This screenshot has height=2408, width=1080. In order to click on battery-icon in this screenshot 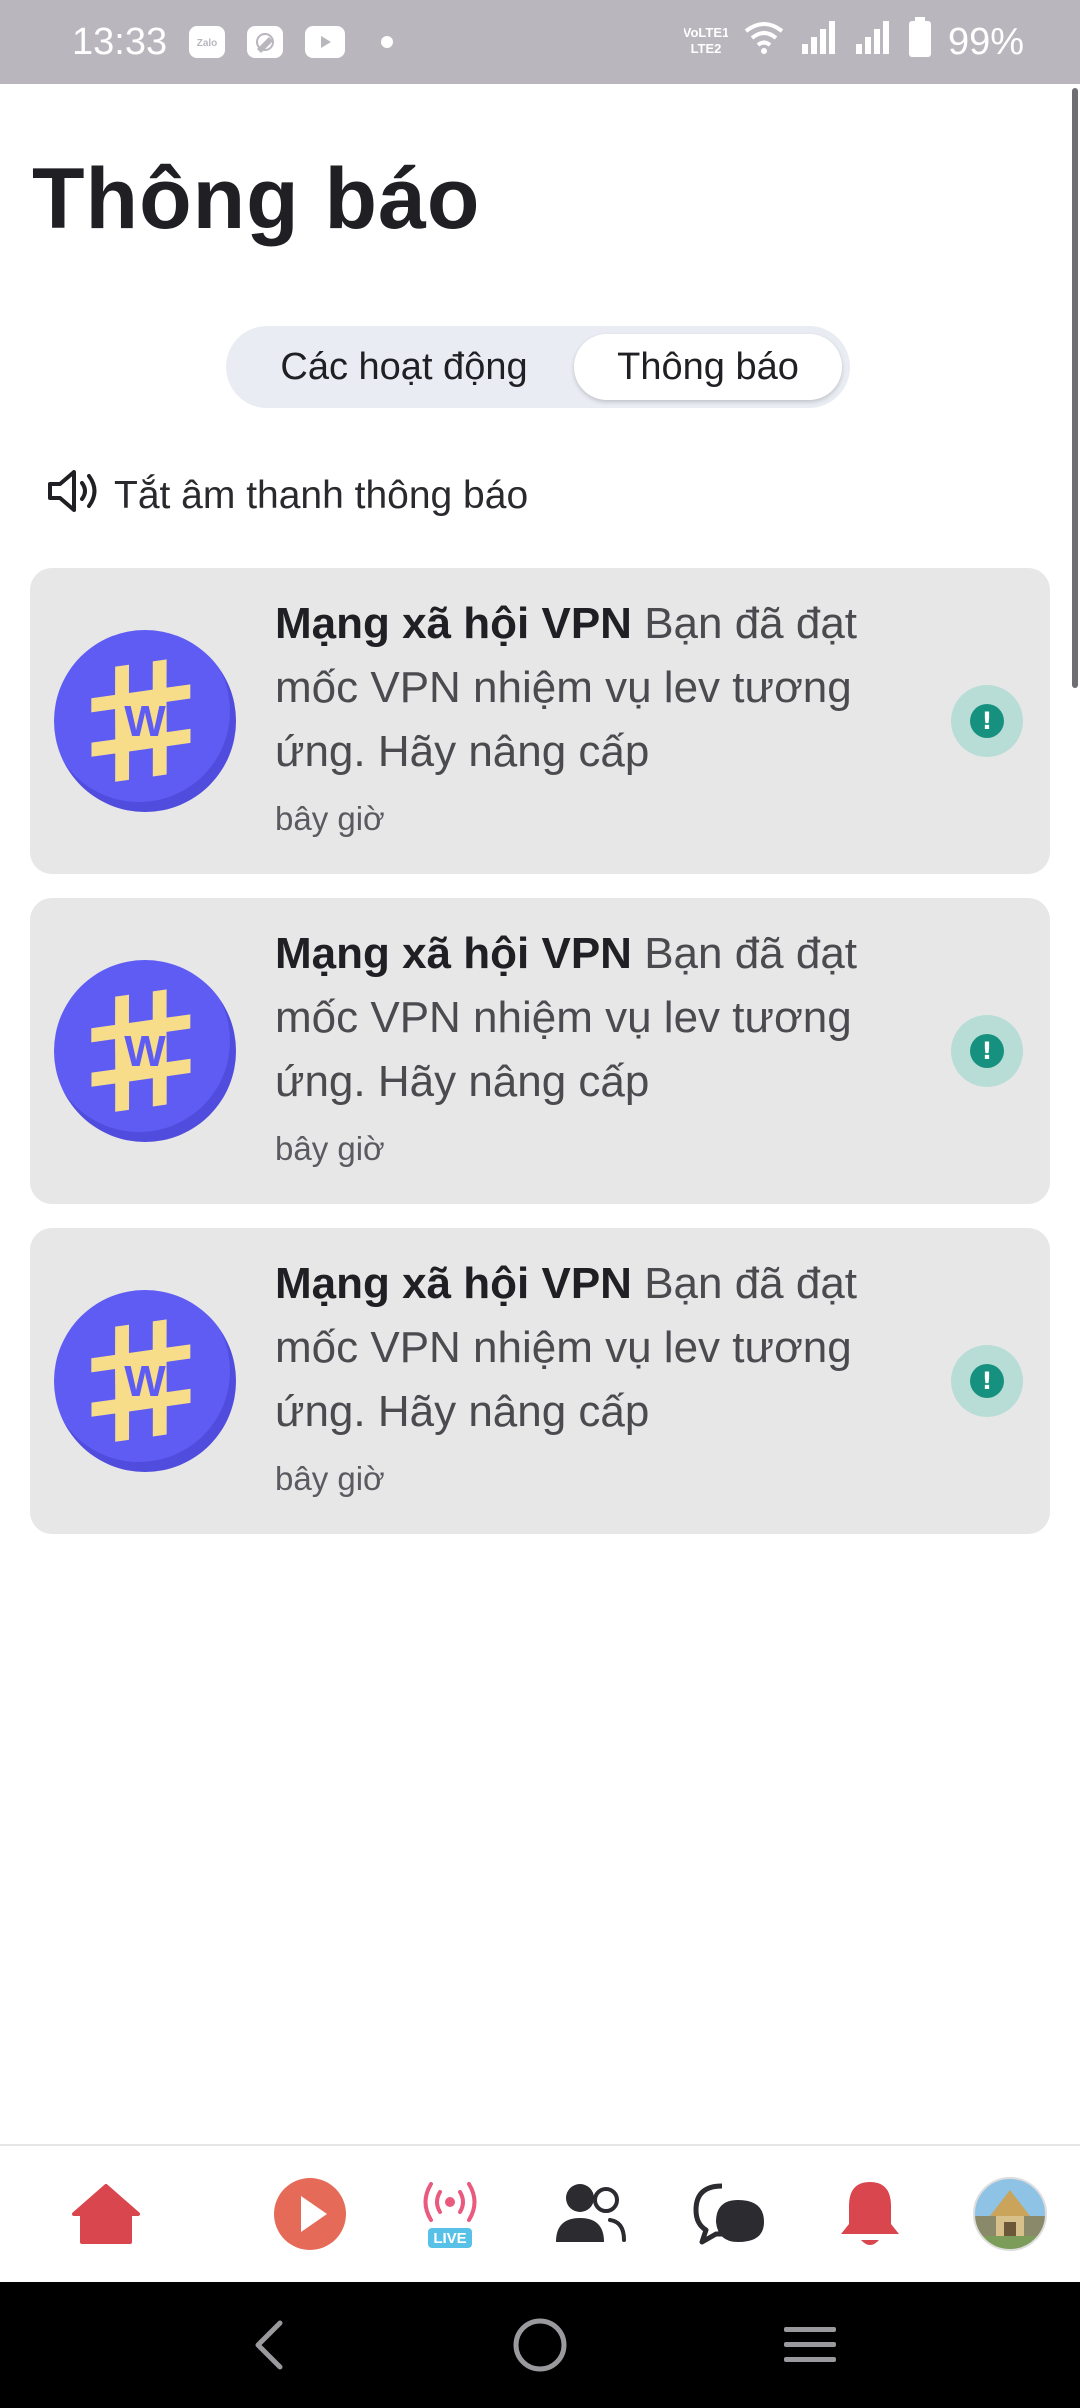, I will do `click(920, 42)`.